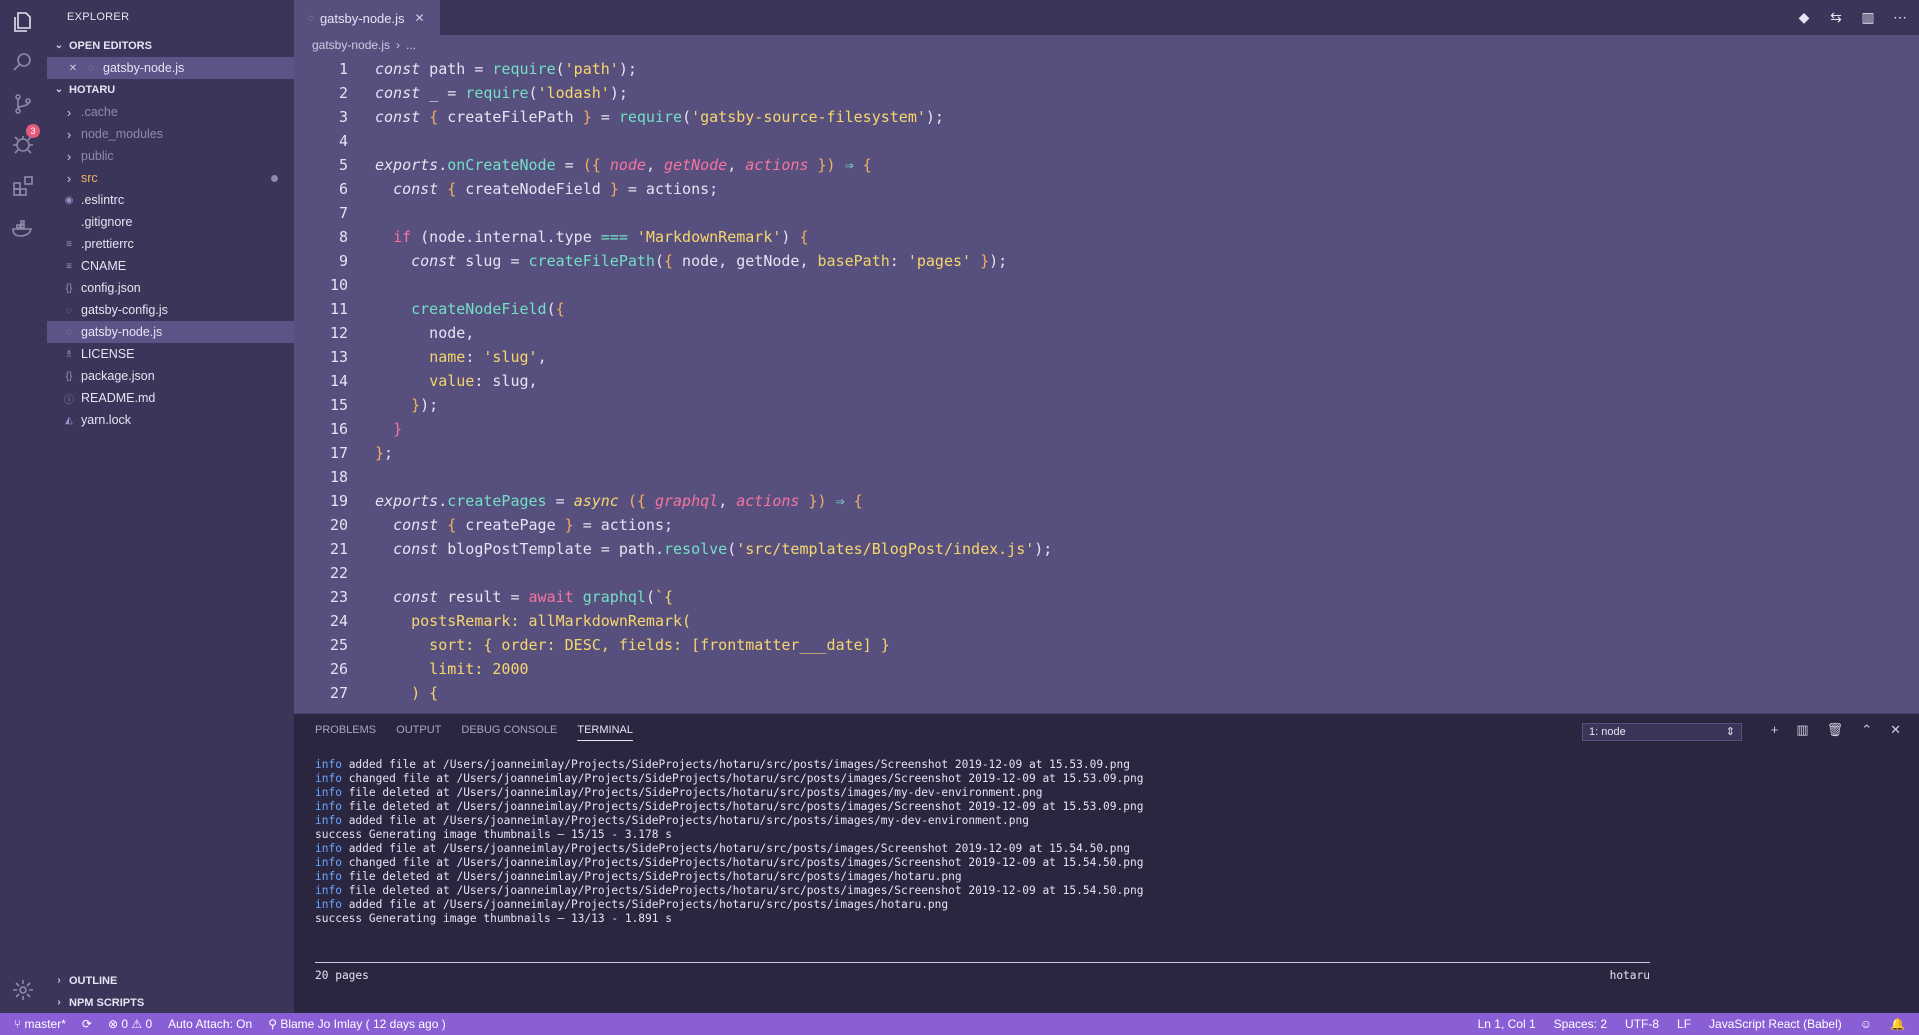  I want to click on branch-status: ⑂ master*, so click(40, 1024).